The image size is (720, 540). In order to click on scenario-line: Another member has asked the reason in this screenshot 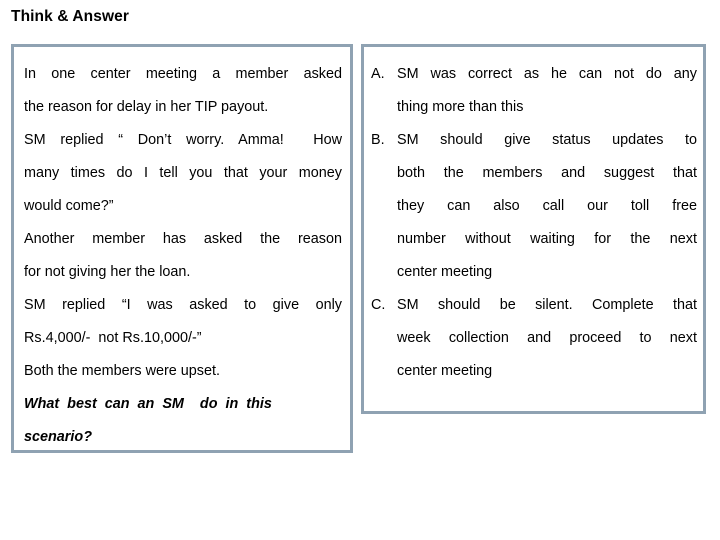, I will do `click(183, 239)`.